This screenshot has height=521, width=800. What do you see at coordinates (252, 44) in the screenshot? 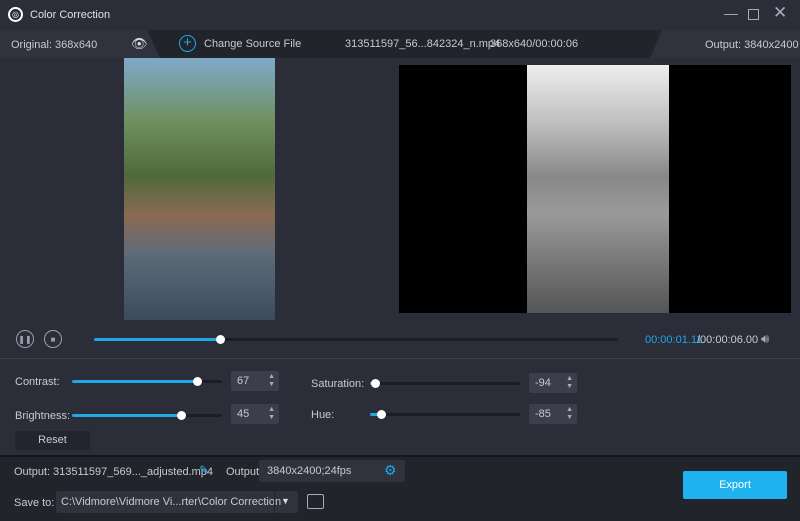
I see `change-source-button: Change Source File` at bounding box center [252, 44].